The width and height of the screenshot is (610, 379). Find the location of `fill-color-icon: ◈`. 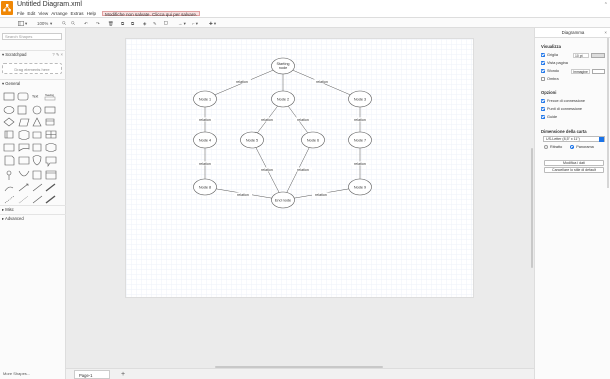

fill-color-icon: ◈ is located at coordinates (144, 23).